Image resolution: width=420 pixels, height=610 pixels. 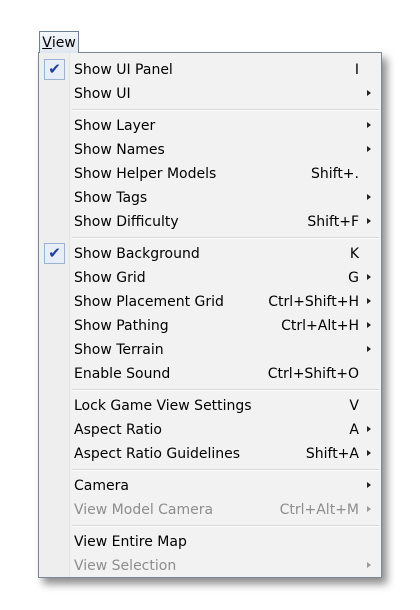 What do you see at coordinates (101, 486) in the screenshot?
I see `menu-item-label: Camera` at bounding box center [101, 486].